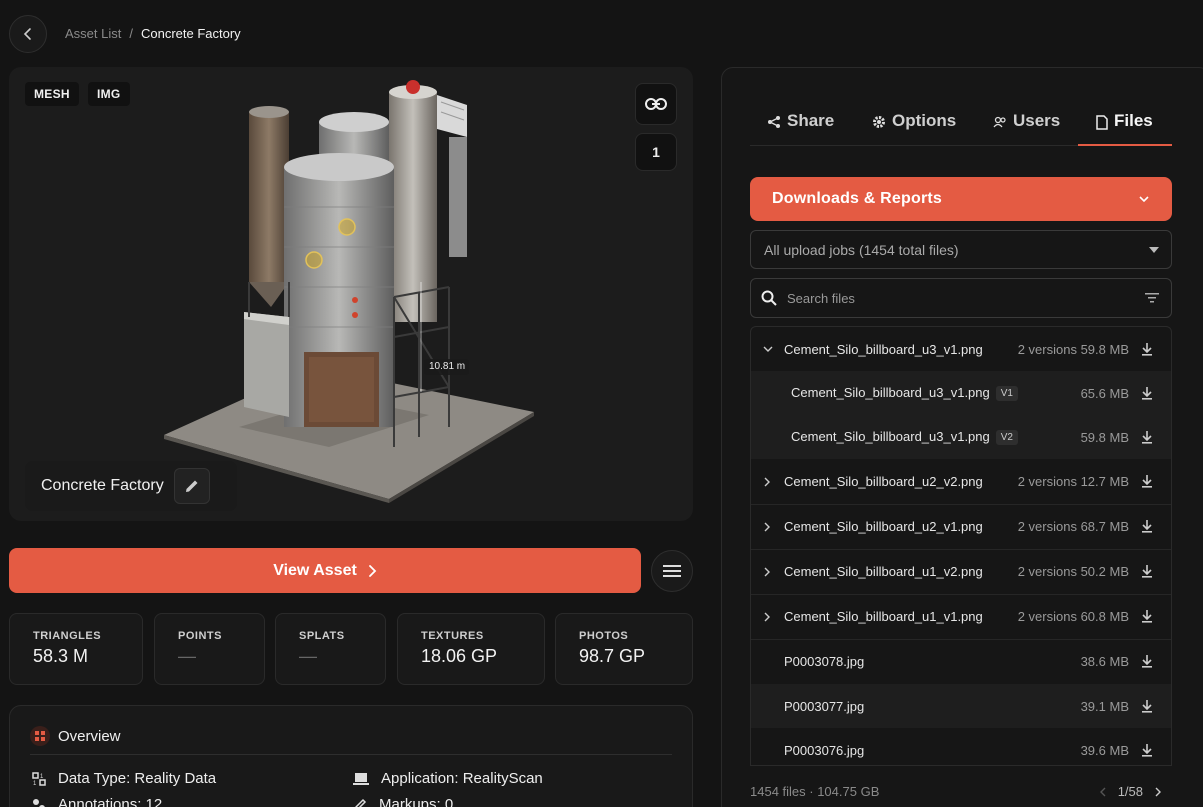  What do you see at coordinates (462, 778) in the screenshot?
I see `overview-text: Application: RealityScan` at bounding box center [462, 778].